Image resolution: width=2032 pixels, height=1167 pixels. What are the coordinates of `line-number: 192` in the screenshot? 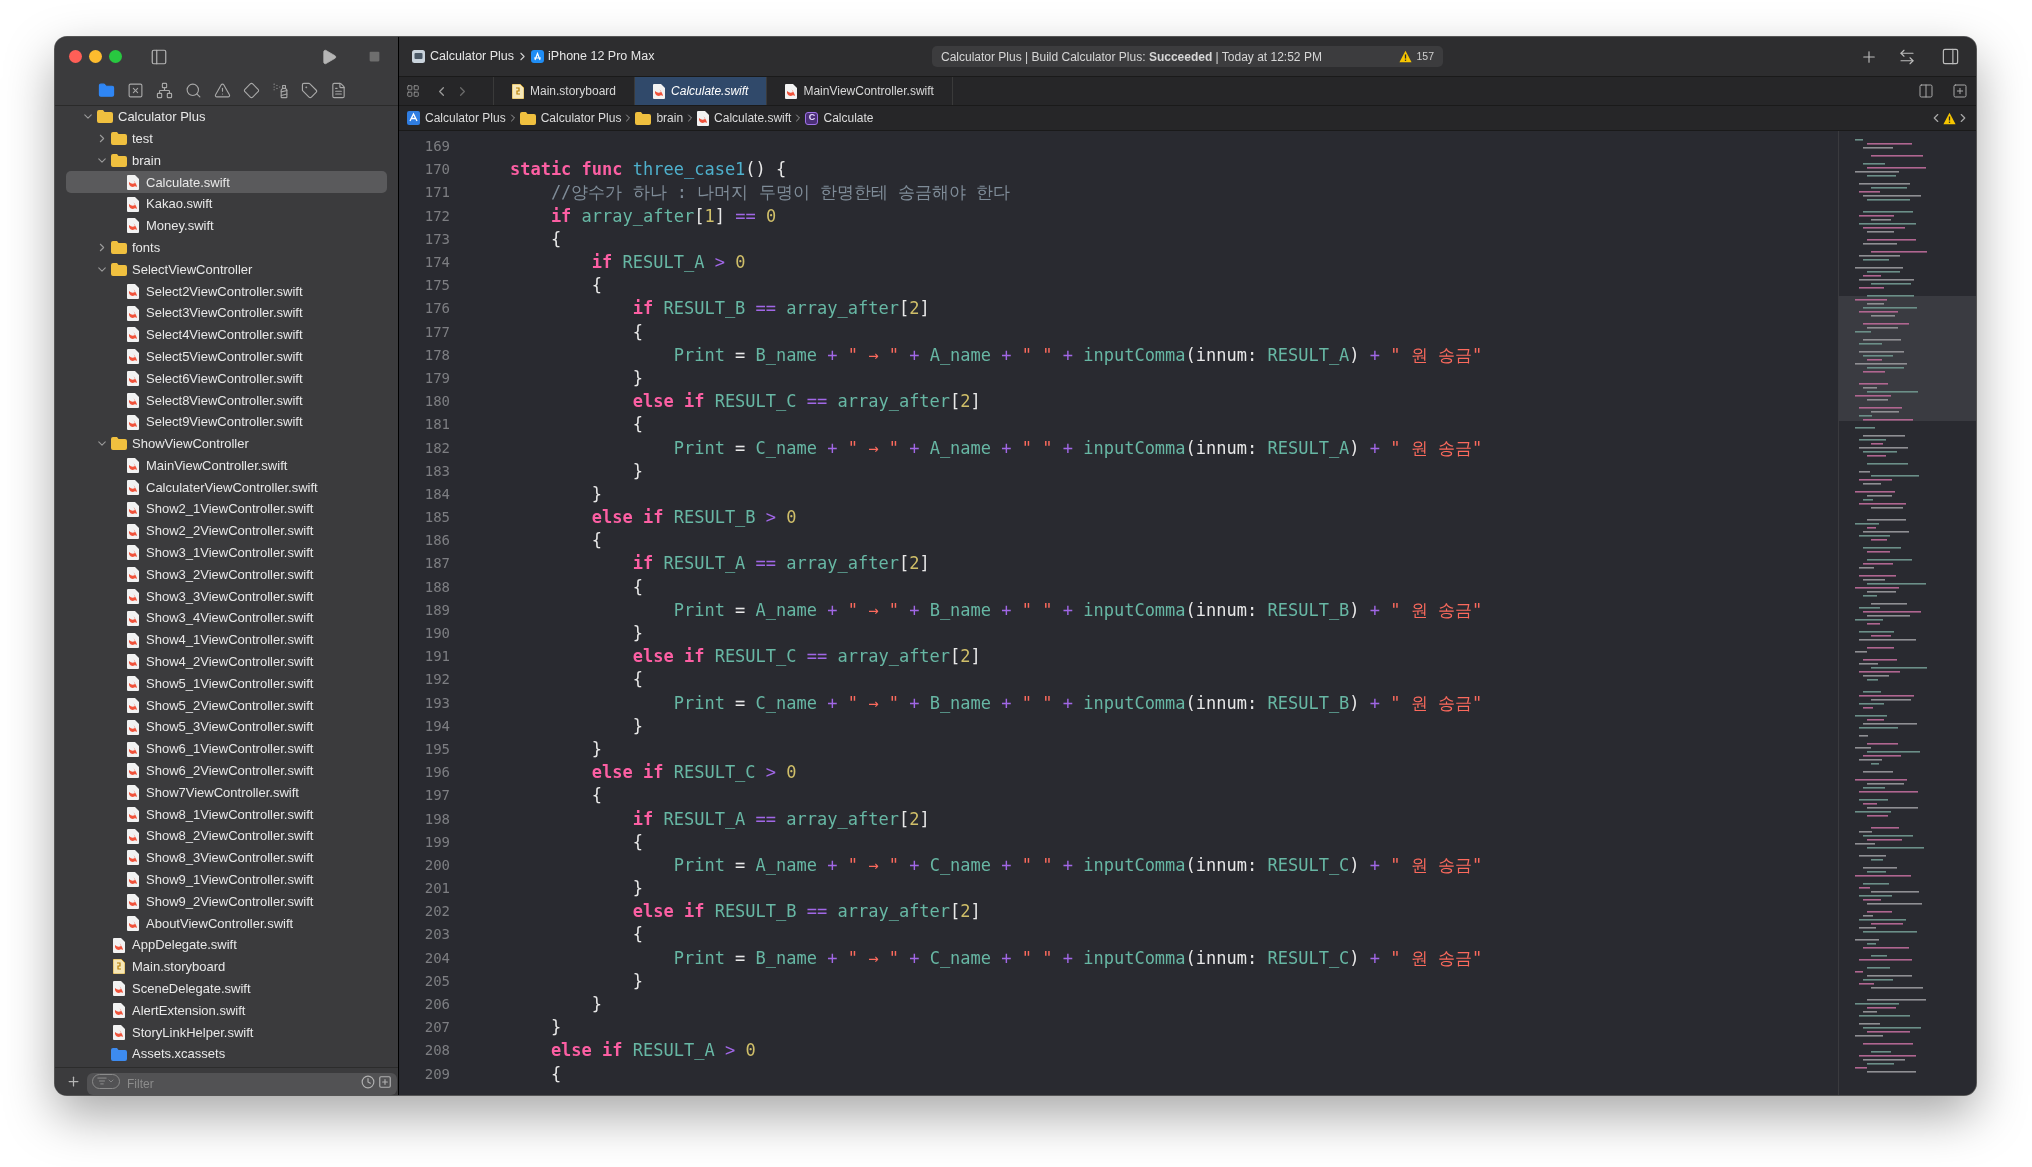 It's located at (436, 680).